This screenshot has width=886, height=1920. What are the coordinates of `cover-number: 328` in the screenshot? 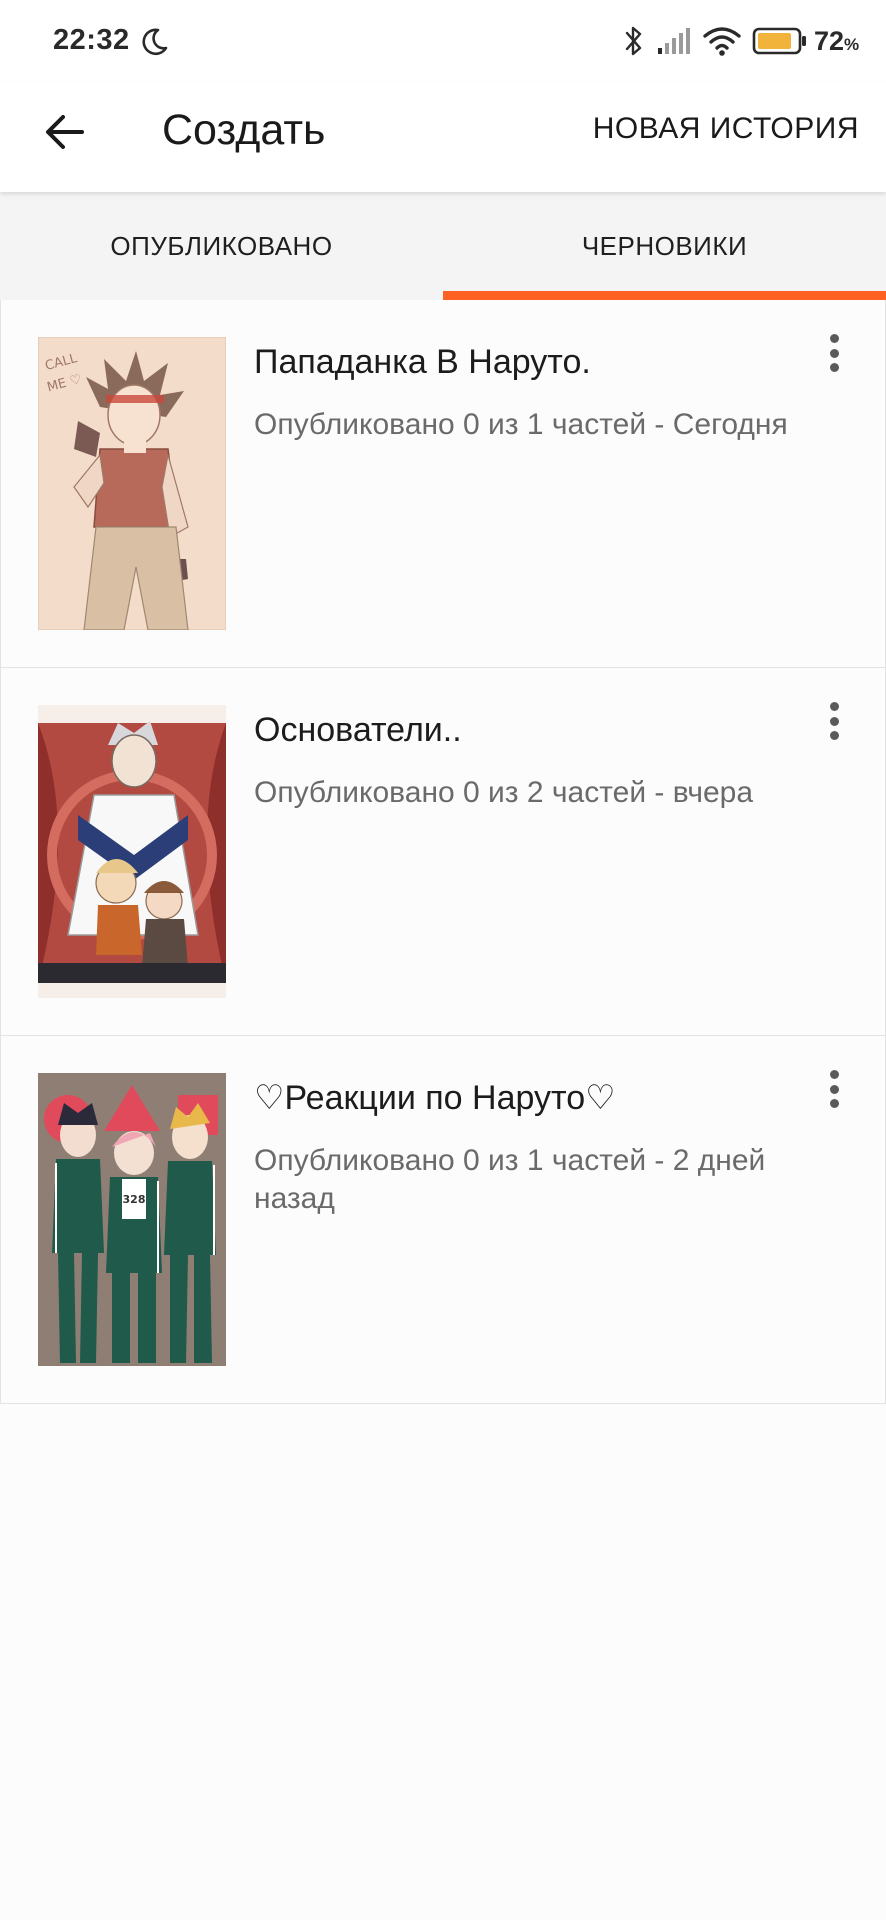 It's located at (134, 1199).